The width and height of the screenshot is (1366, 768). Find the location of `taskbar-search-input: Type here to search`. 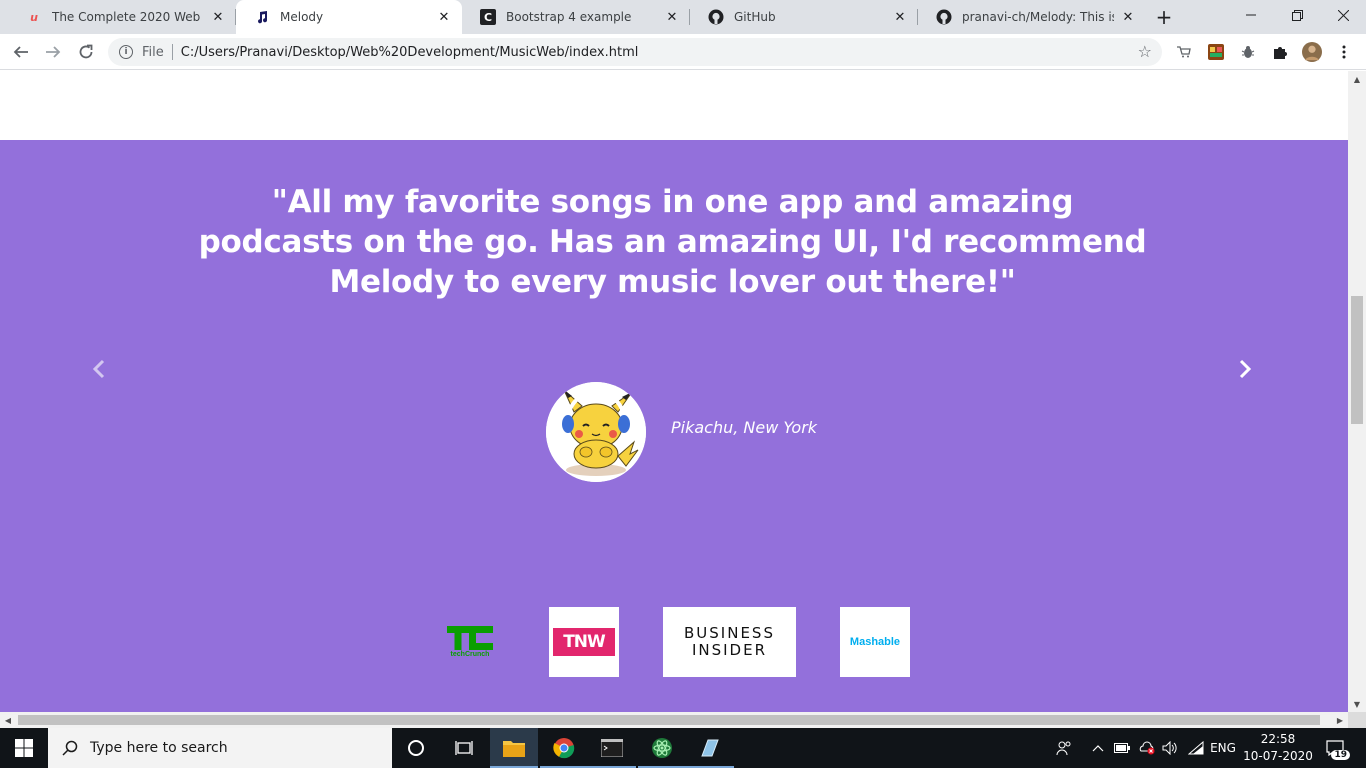

taskbar-search-input: Type here to search is located at coordinates (220, 748).